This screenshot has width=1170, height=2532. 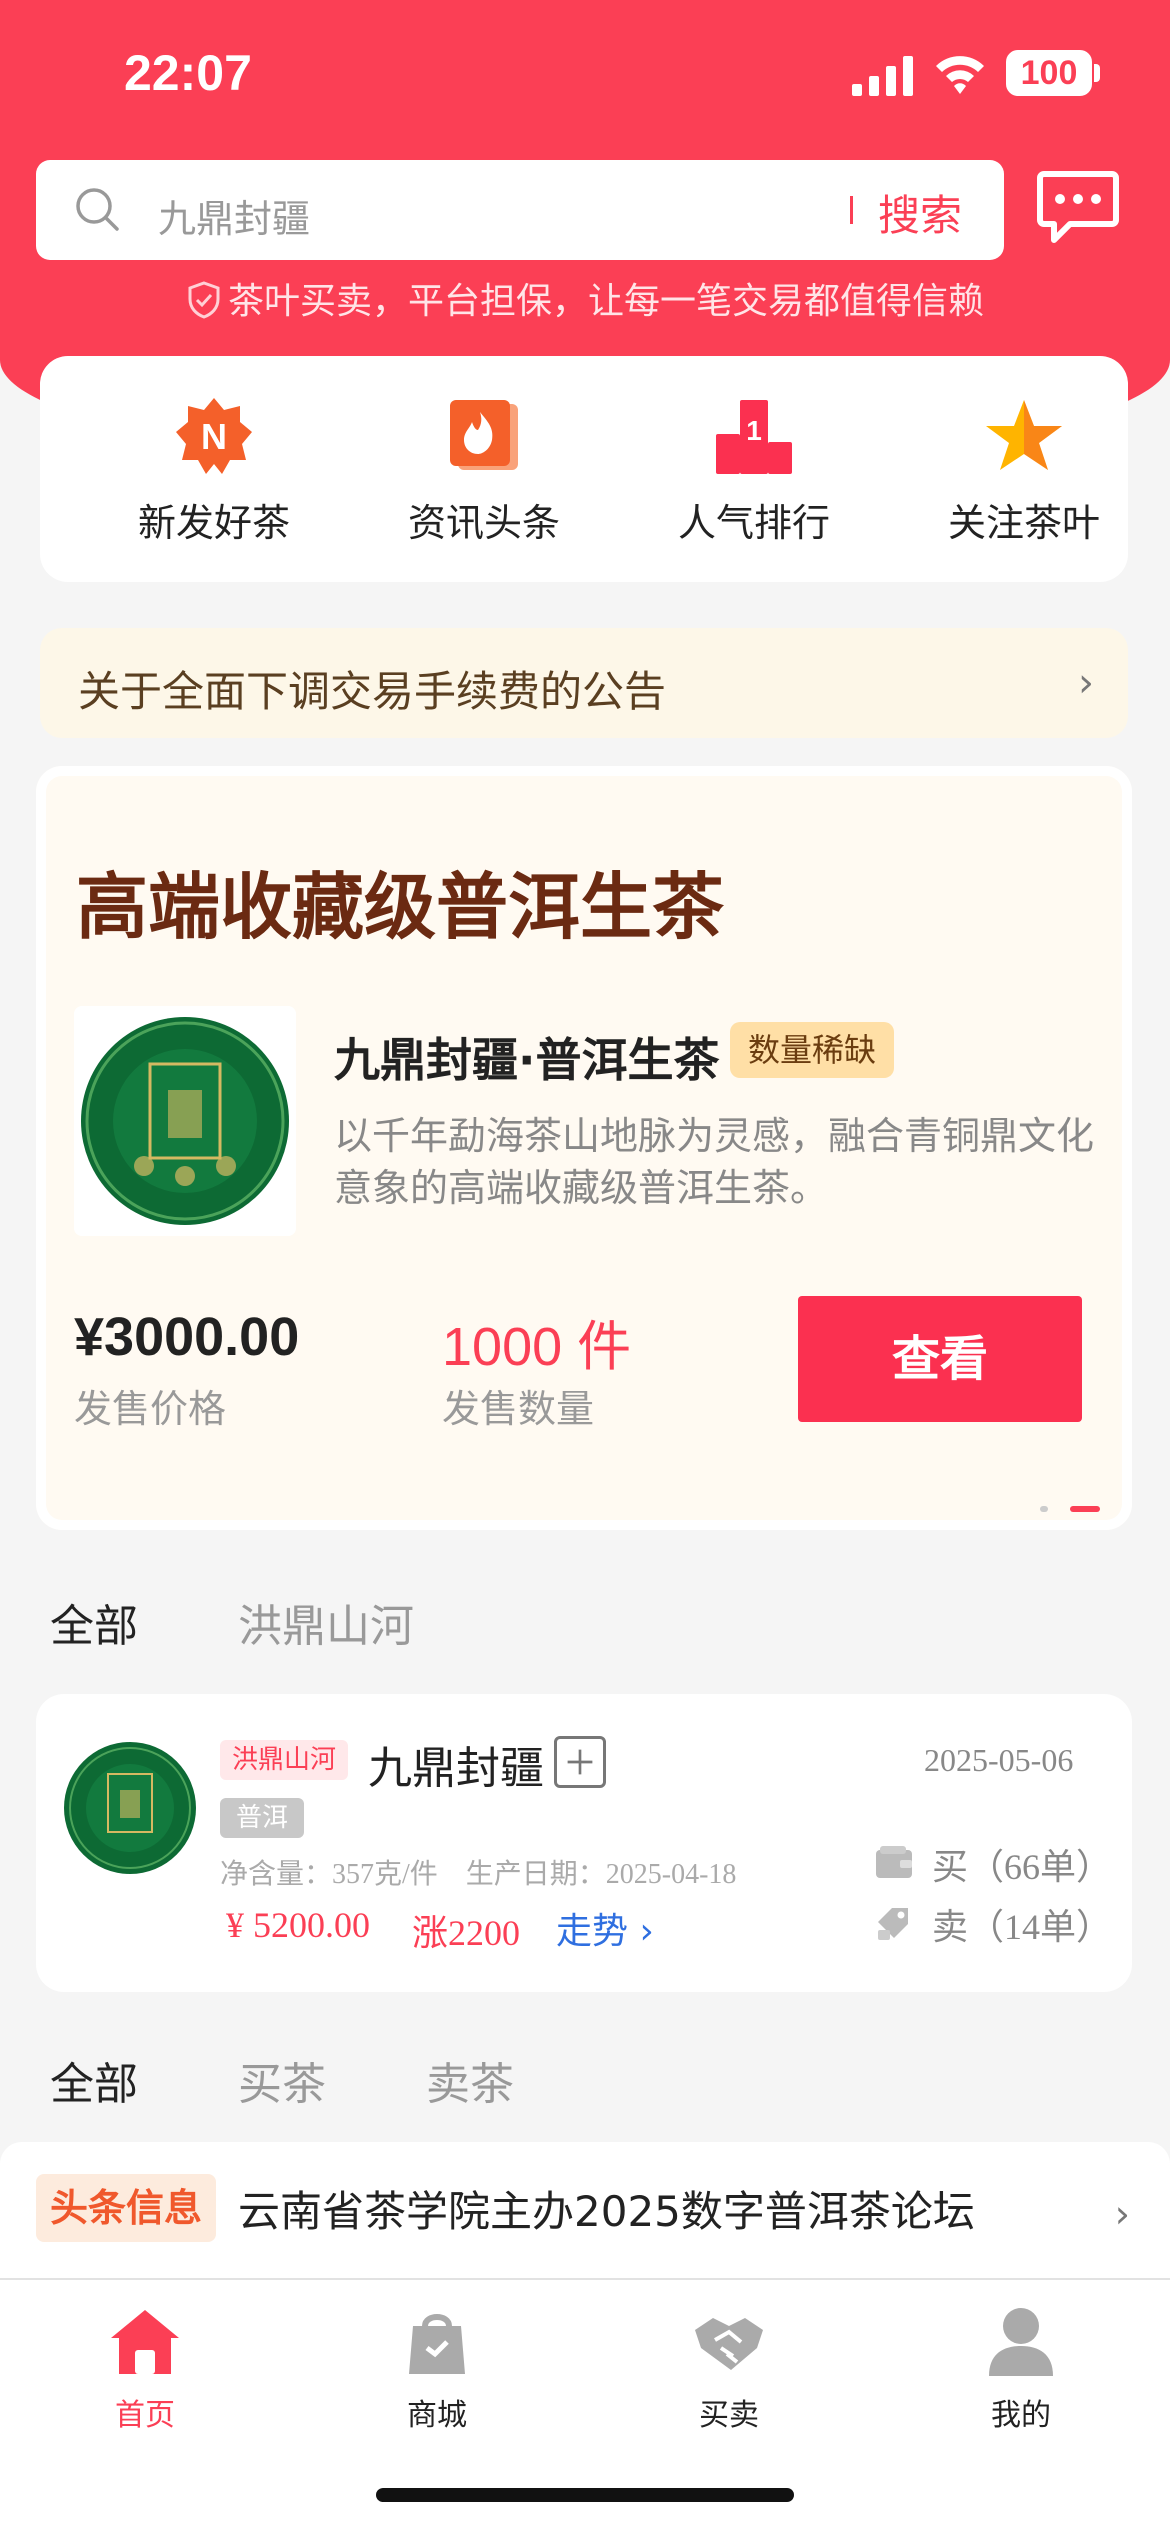 What do you see at coordinates (262, 1818) in the screenshot?
I see `category-tag: 普洱` at bounding box center [262, 1818].